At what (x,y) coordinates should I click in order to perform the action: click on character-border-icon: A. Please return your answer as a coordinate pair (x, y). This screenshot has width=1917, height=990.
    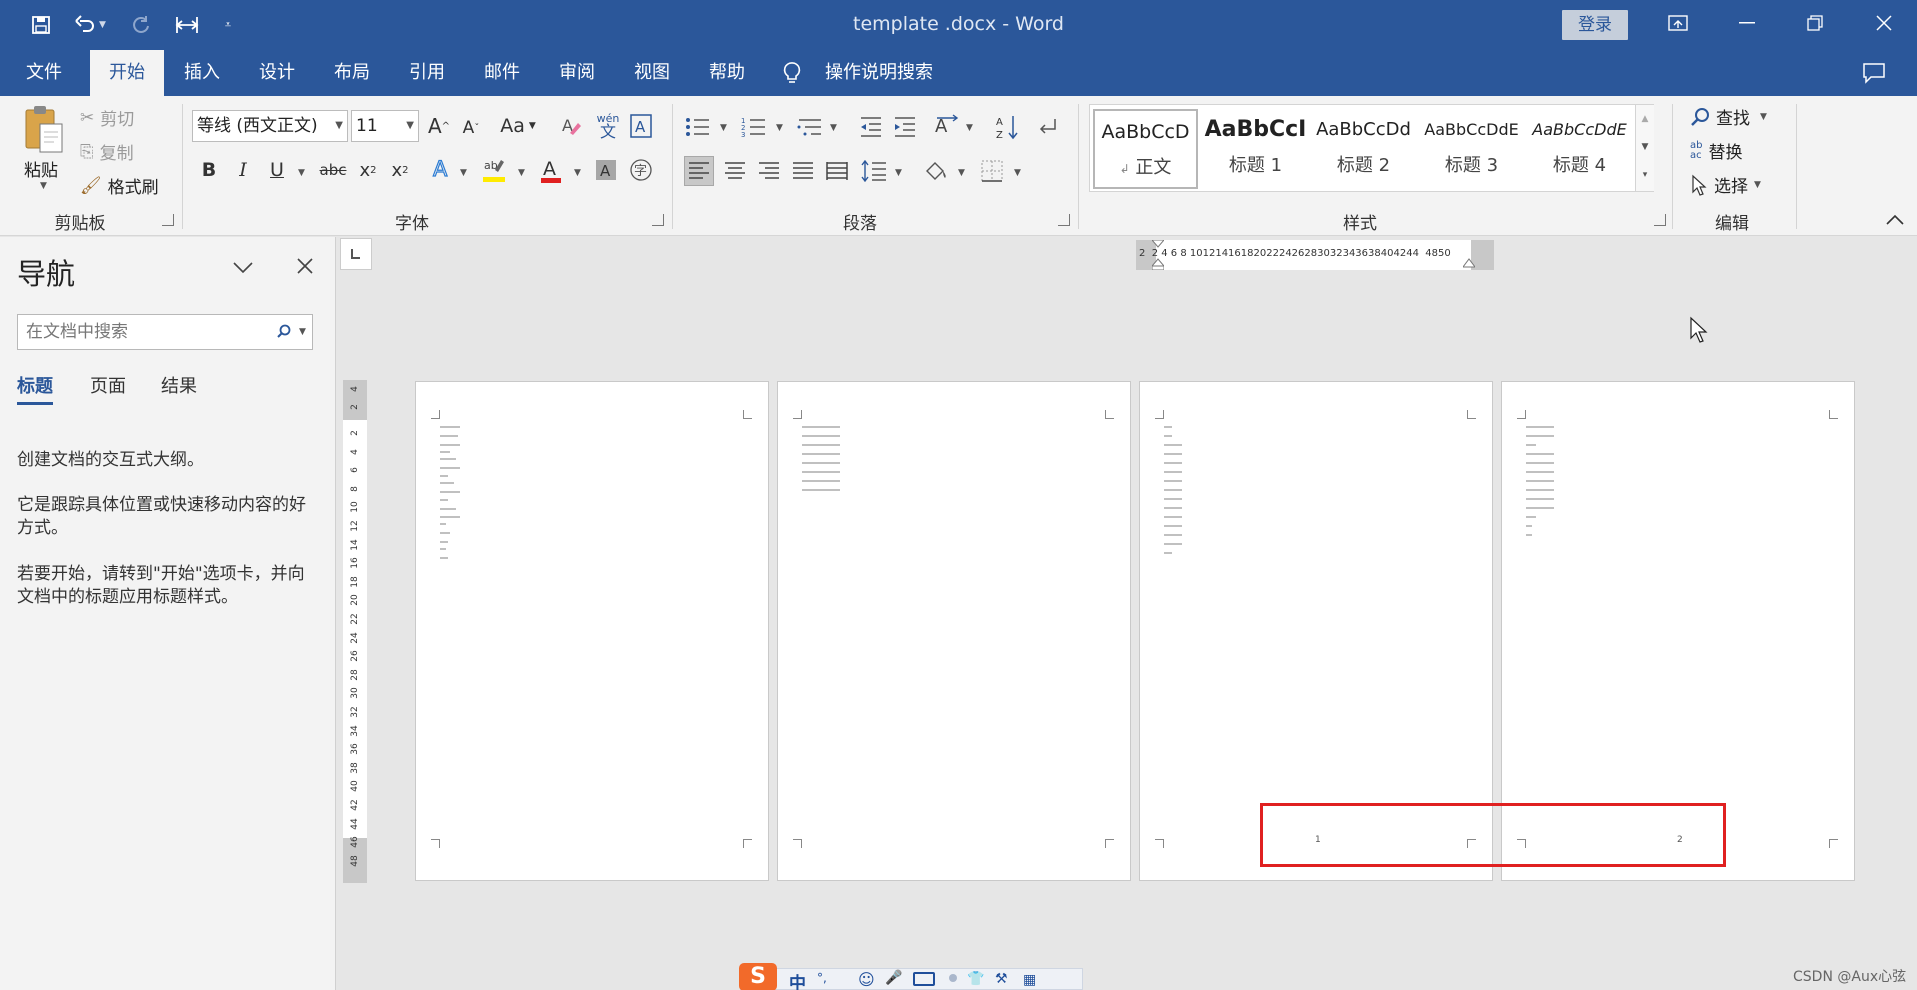
    Looking at the image, I should click on (641, 126).